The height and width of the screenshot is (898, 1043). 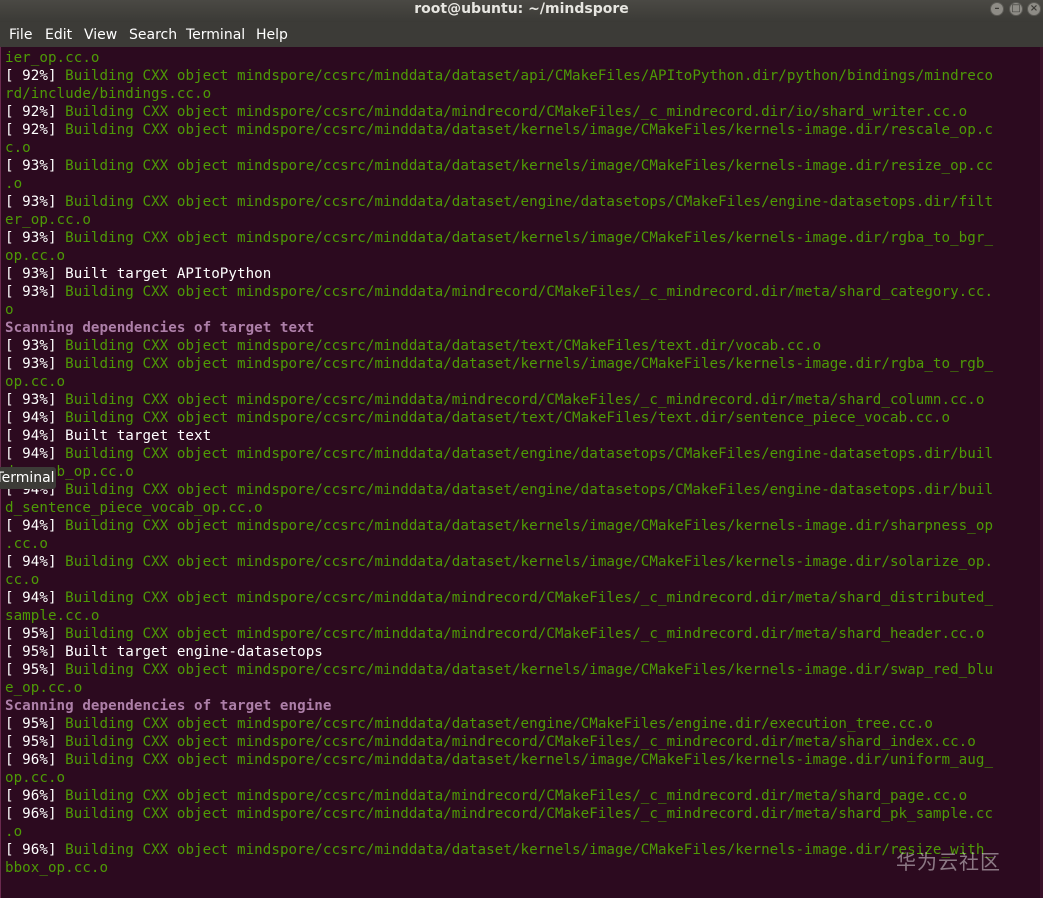 I want to click on terminal-line-text: bbox_op.cc.o, so click(x=57, y=868).